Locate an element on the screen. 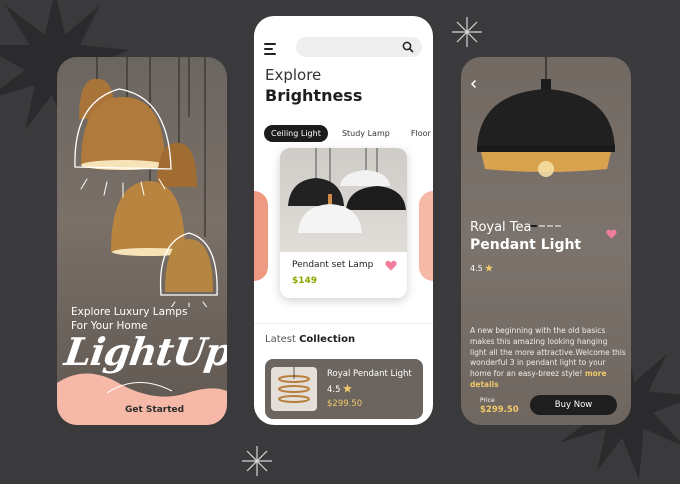 This screenshot has width=680, height=484. explore-heading: Explore is located at coordinates (293, 75).